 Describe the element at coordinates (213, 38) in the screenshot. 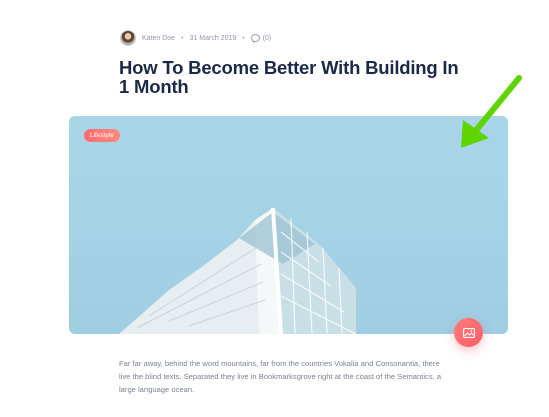

I see `post-date: 31 March 2019` at that location.